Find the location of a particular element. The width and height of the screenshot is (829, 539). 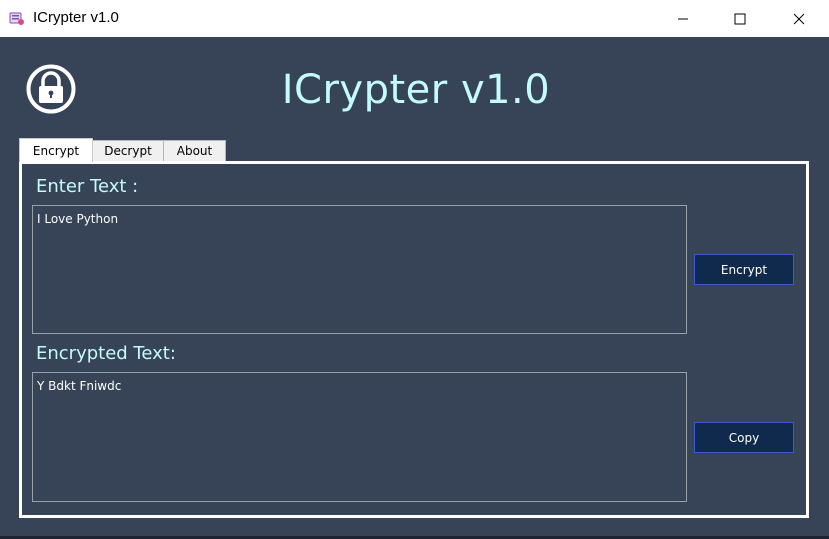

close-button is located at coordinates (799, 18).